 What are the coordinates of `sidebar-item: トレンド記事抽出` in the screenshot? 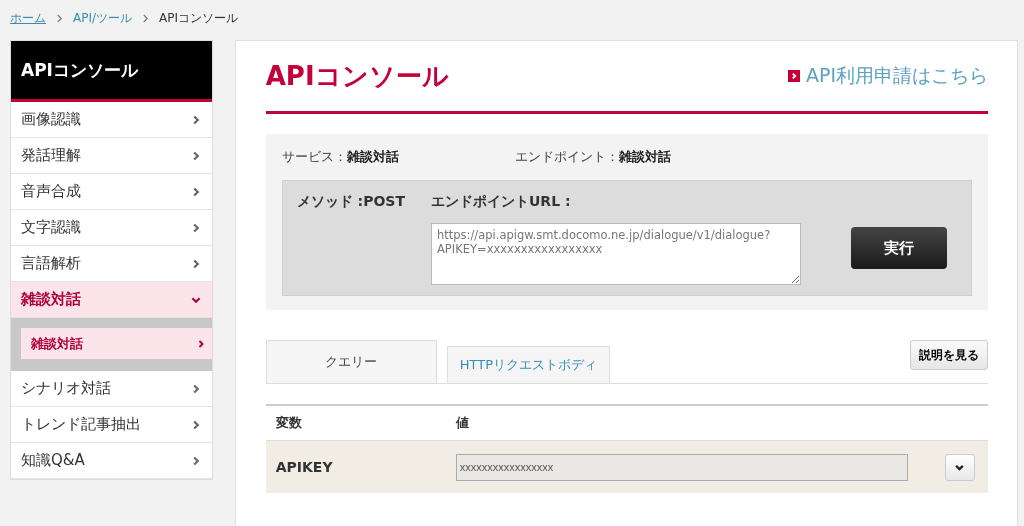 It's located at (111, 425).